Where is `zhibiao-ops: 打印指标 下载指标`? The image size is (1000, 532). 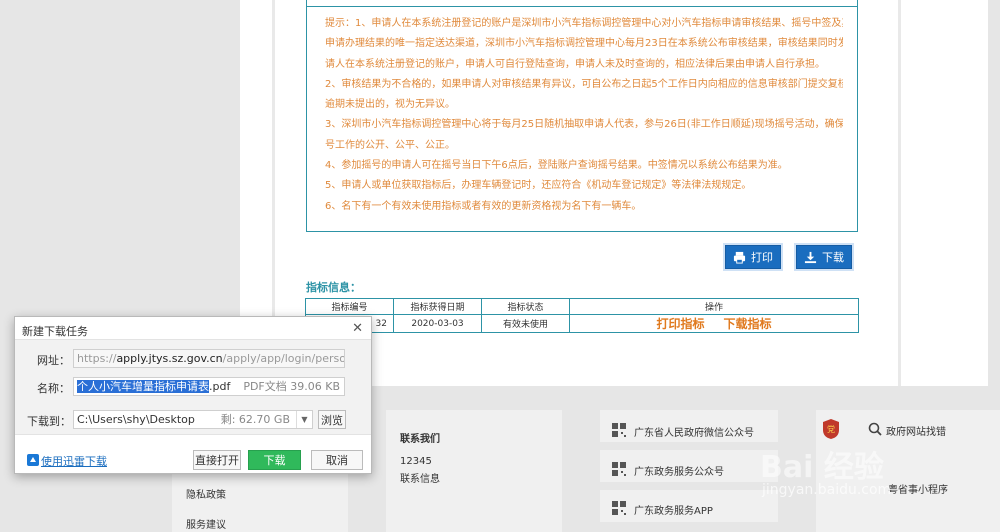 zhibiao-ops: 打印指标 下载指标 is located at coordinates (714, 323).